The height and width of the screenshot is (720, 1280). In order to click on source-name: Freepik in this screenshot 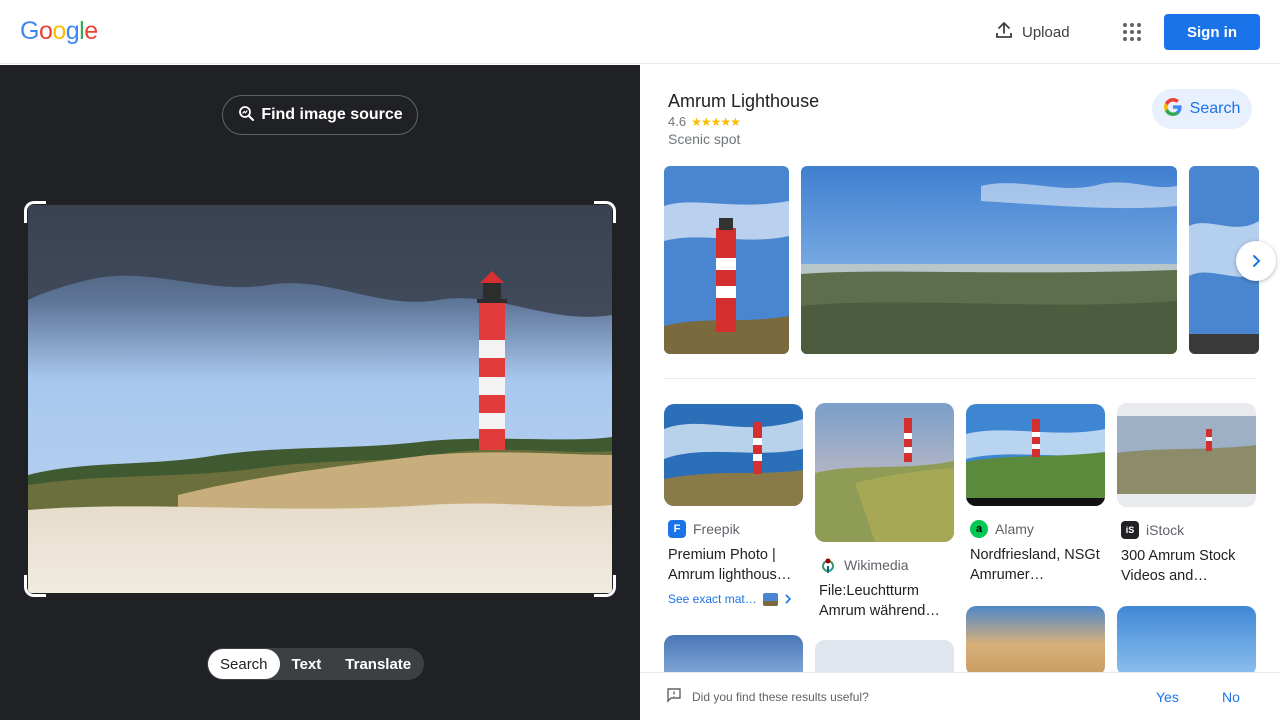, I will do `click(716, 529)`.